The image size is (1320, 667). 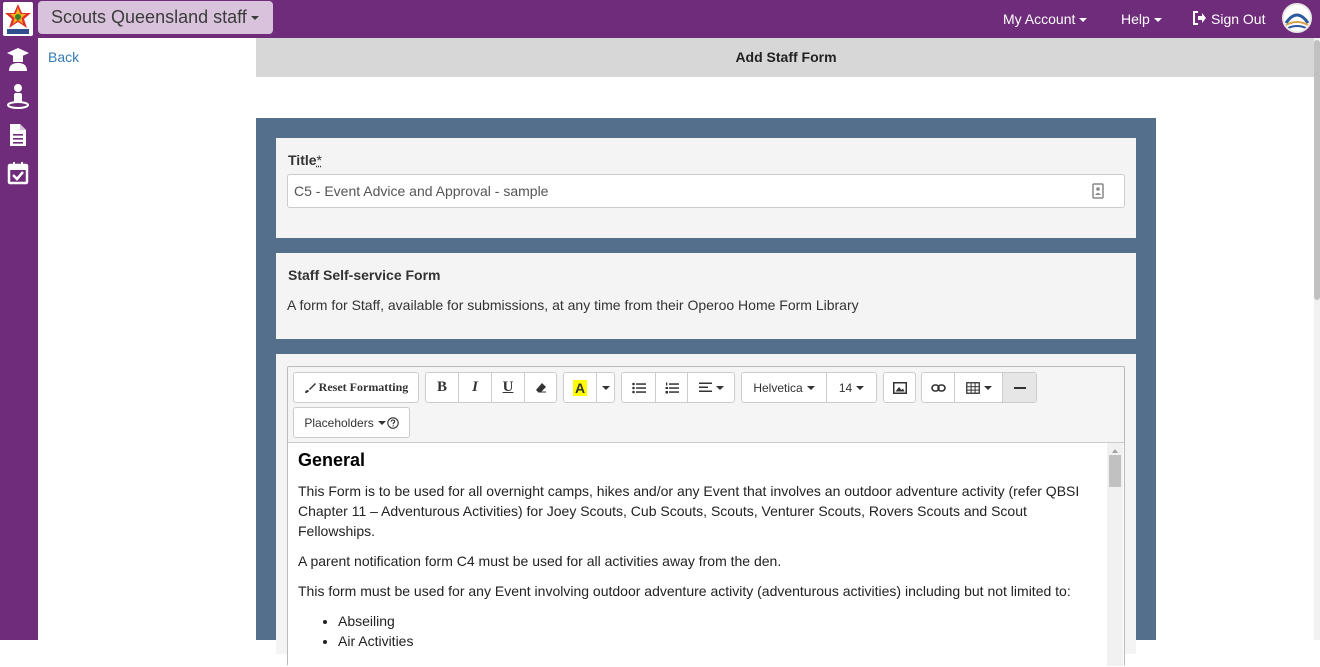 What do you see at coordinates (63, 57) in the screenshot?
I see `back-link: Back` at bounding box center [63, 57].